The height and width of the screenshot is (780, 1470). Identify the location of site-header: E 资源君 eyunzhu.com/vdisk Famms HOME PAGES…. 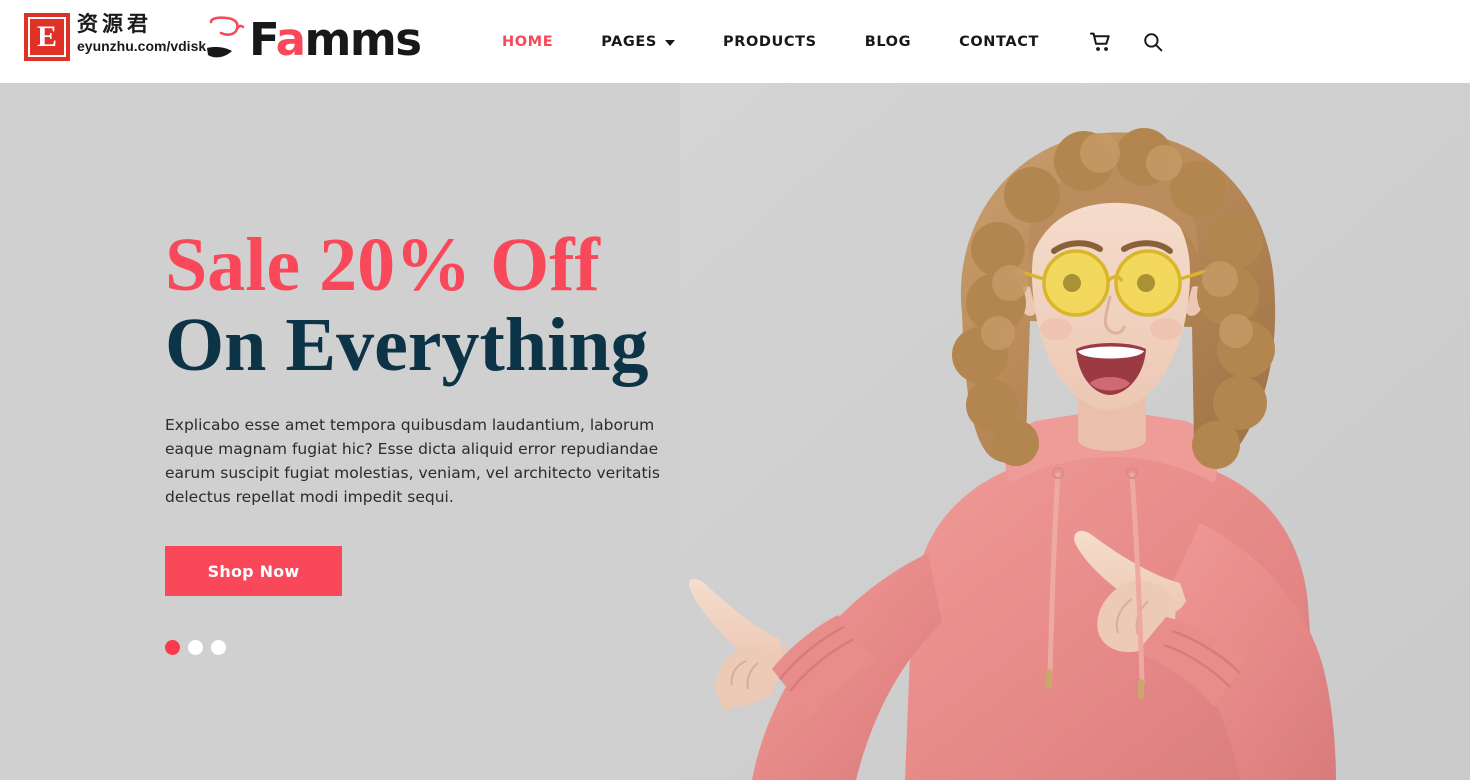
(735, 41).